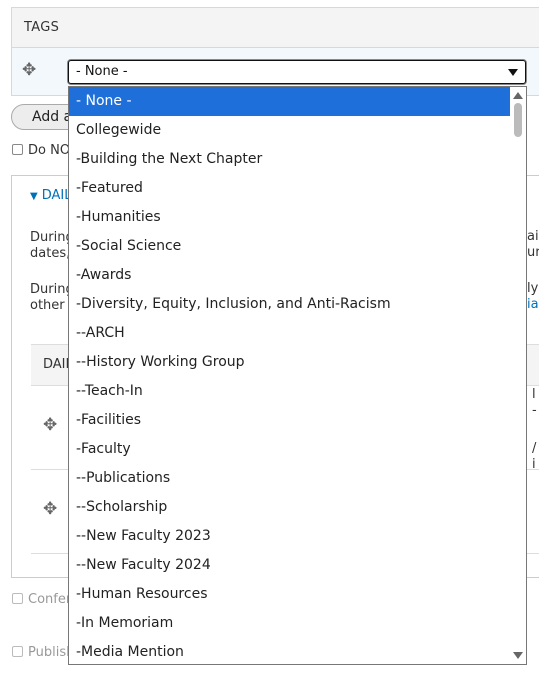 The height and width of the screenshot is (674, 539). What do you see at coordinates (533, 252) in the screenshot?
I see `daily-desc-right-fragment: ur` at bounding box center [533, 252].